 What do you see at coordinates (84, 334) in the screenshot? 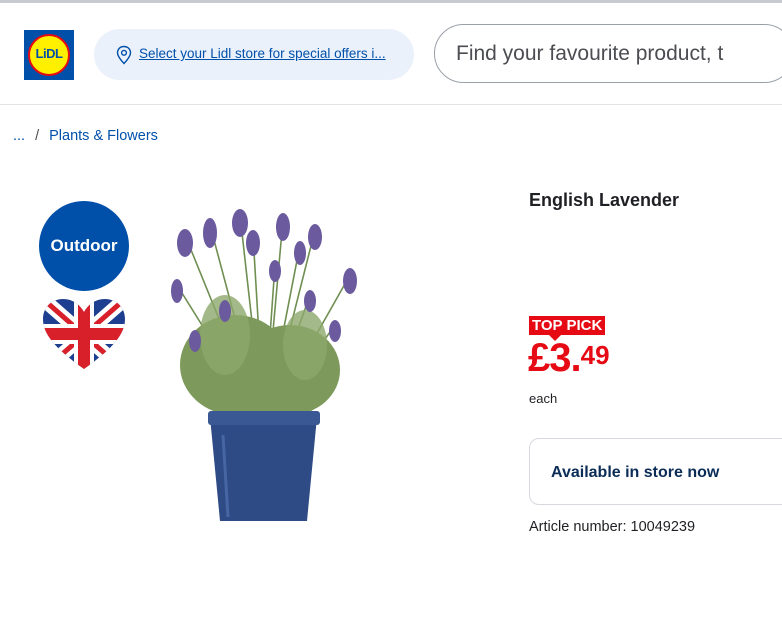
I see `union-jack-heart-icon` at bounding box center [84, 334].